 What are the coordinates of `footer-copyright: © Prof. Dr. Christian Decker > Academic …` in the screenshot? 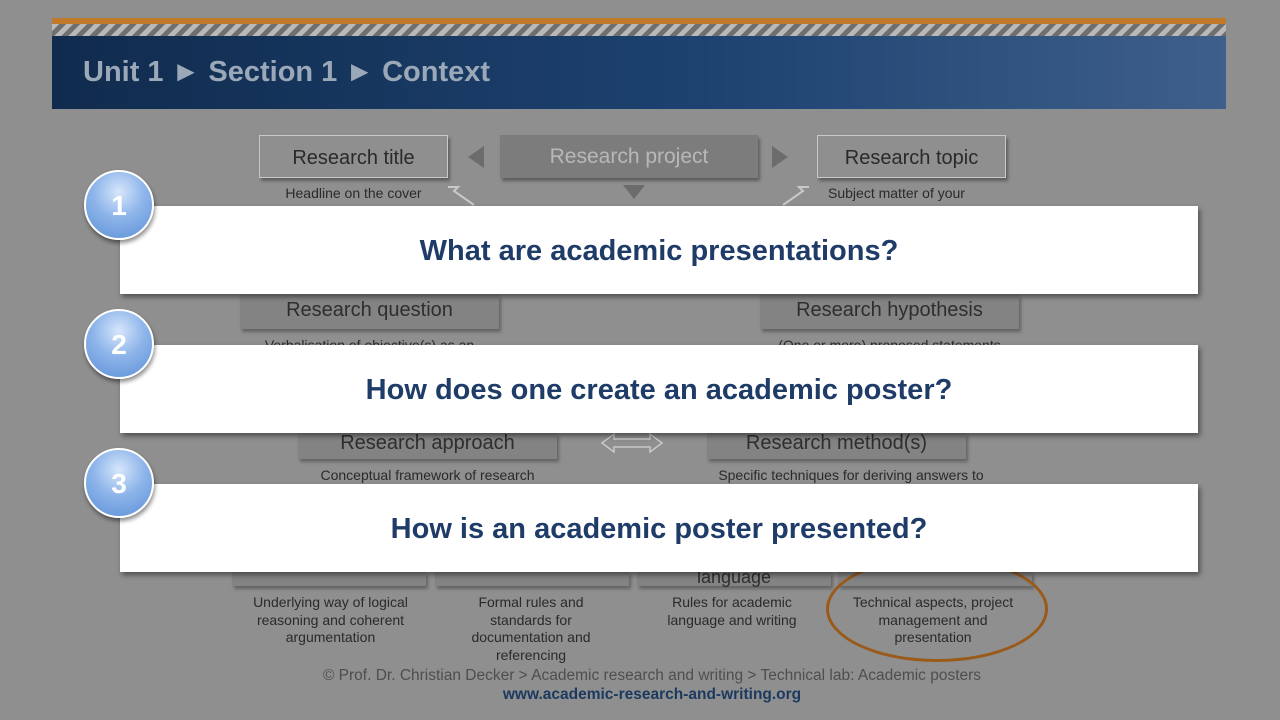 It's located at (652, 675).